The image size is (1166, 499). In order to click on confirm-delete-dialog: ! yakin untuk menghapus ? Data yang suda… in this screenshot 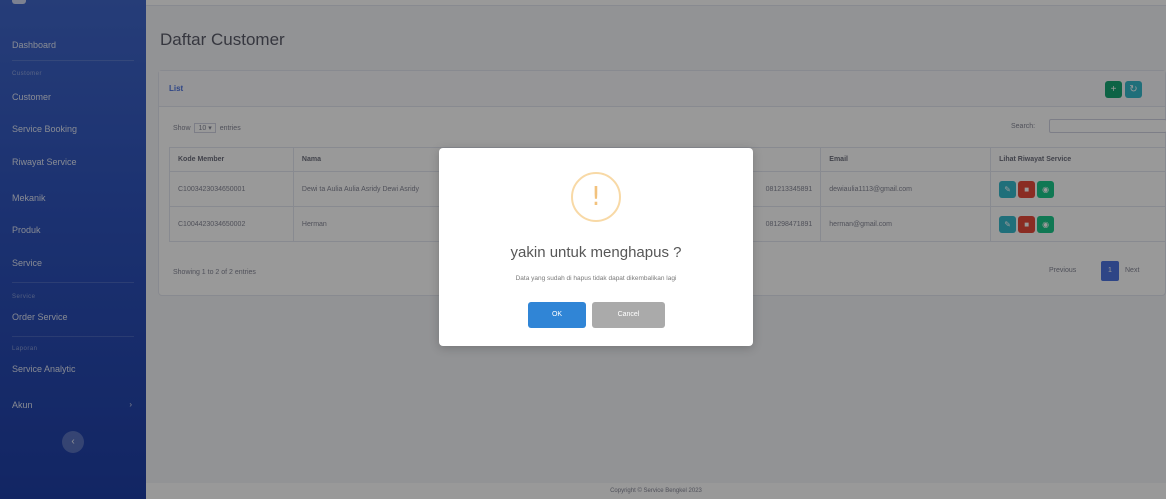, I will do `click(596, 247)`.